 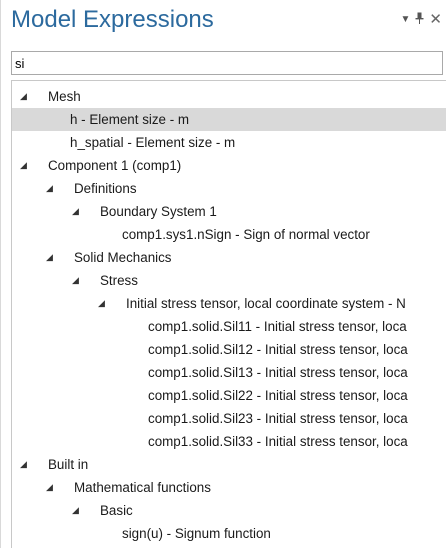 What do you see at coordinates (116, 510) in the screenshot?
I see `tree-item-label: Basic` at bounding box center [116, 510].